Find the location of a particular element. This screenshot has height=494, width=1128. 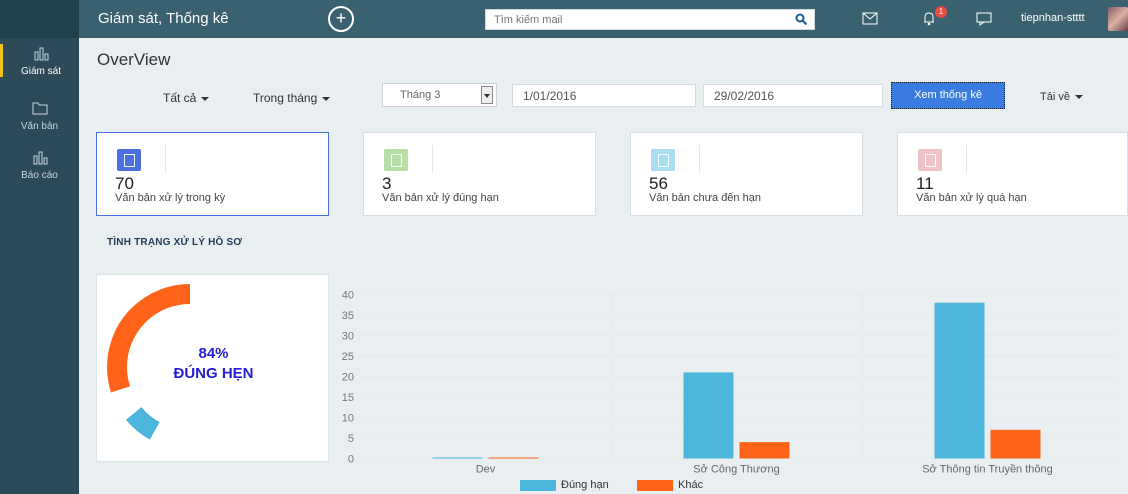

scope-dropdown: Tất cả is located at coordinates (186, 98).